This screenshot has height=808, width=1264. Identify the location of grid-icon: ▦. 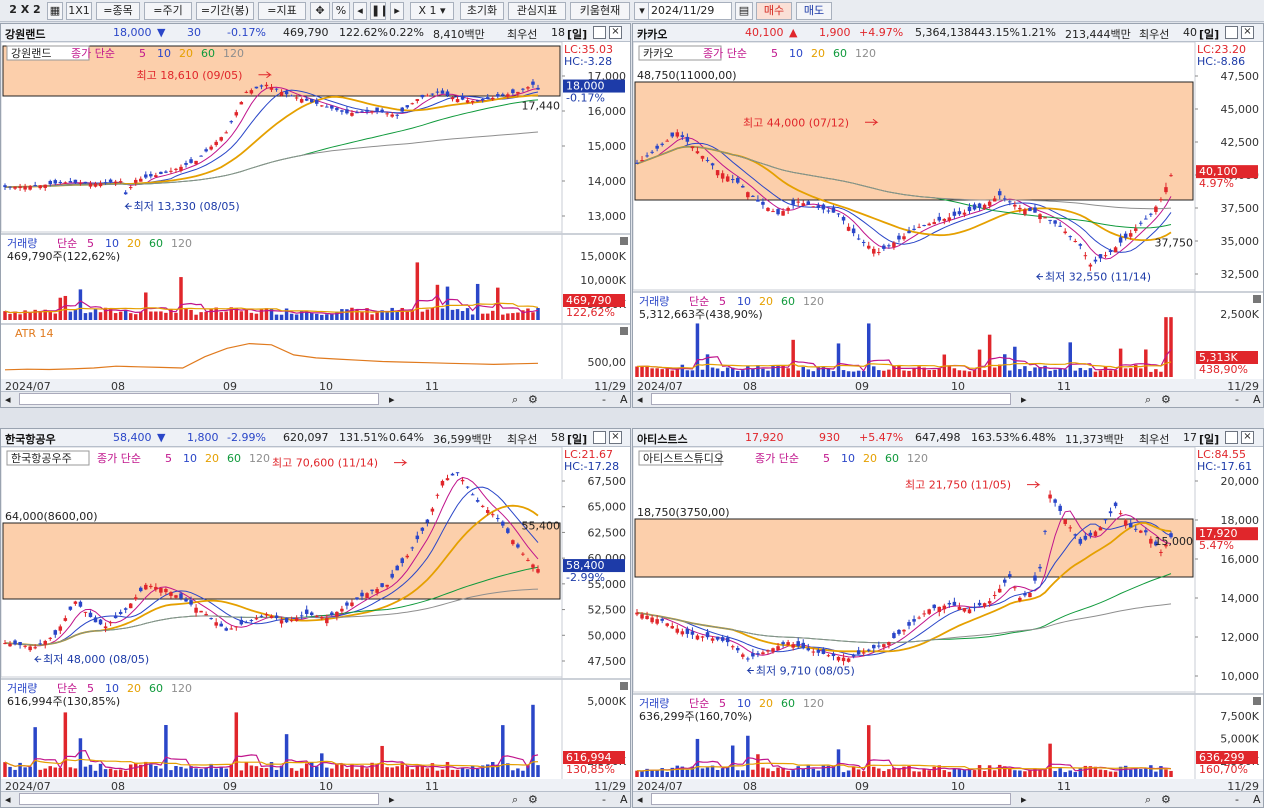
(55, 11).